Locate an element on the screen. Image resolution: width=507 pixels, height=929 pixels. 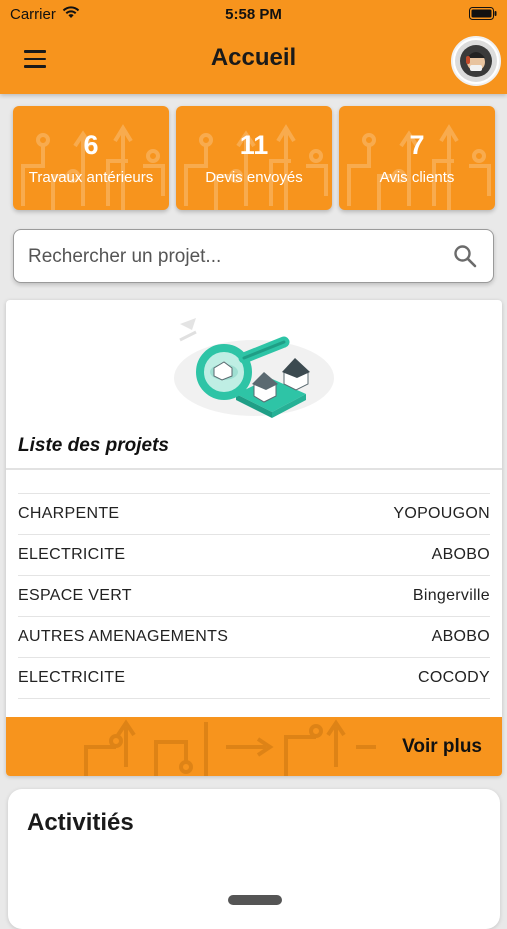
project-location: COCODY is located at coordinates (453, 677).